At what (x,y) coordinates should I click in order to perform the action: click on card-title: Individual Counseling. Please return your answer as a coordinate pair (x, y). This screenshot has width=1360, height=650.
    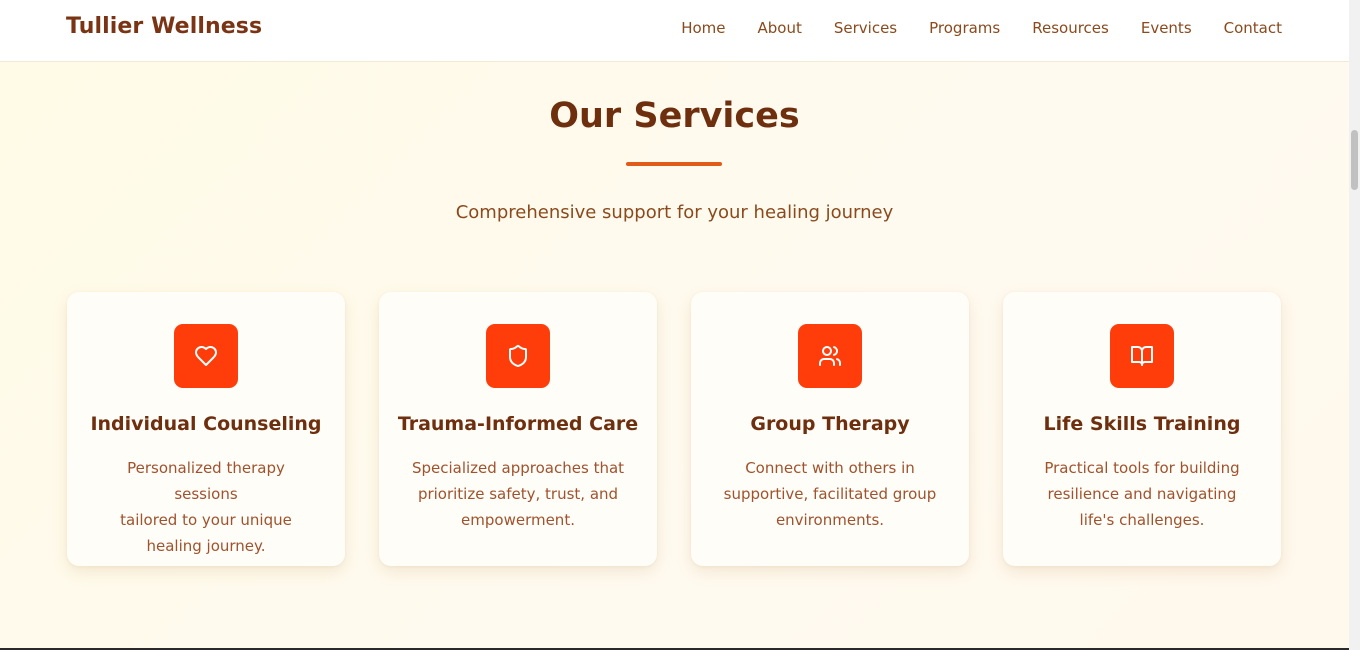
    Looking at the image, I should click on (206, 424).